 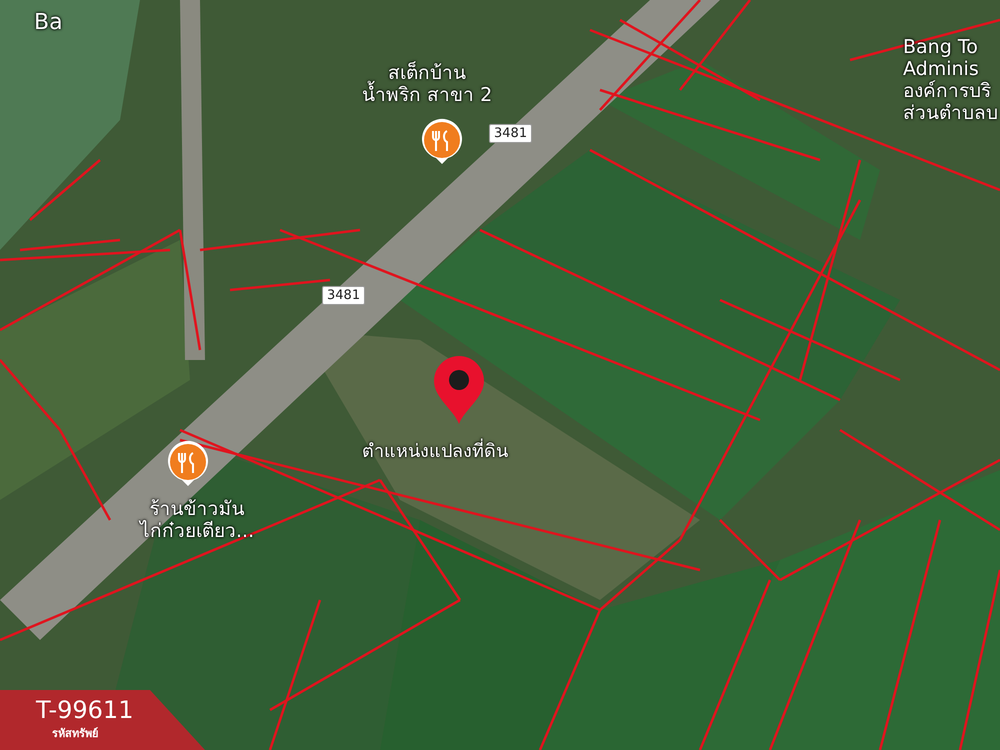 What do you see at coordinates (75, 734) in the screenshot?
I see `listing-code-caption: รหัสทรัพย์` at bounding box center [75, 734].